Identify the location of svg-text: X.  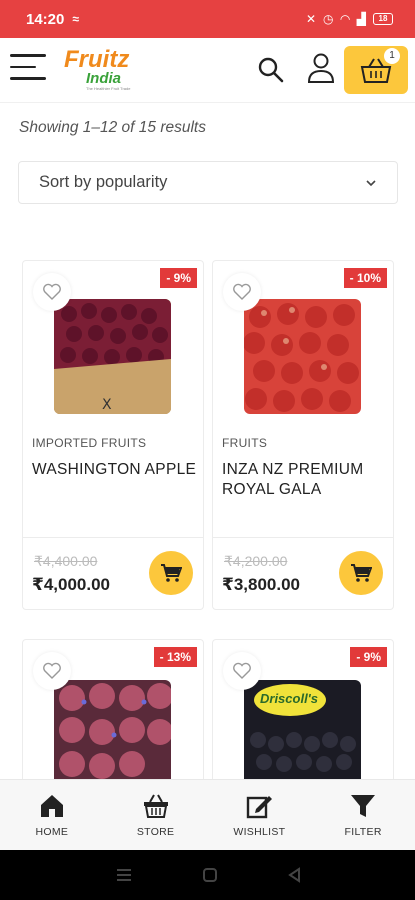
(107, 405).